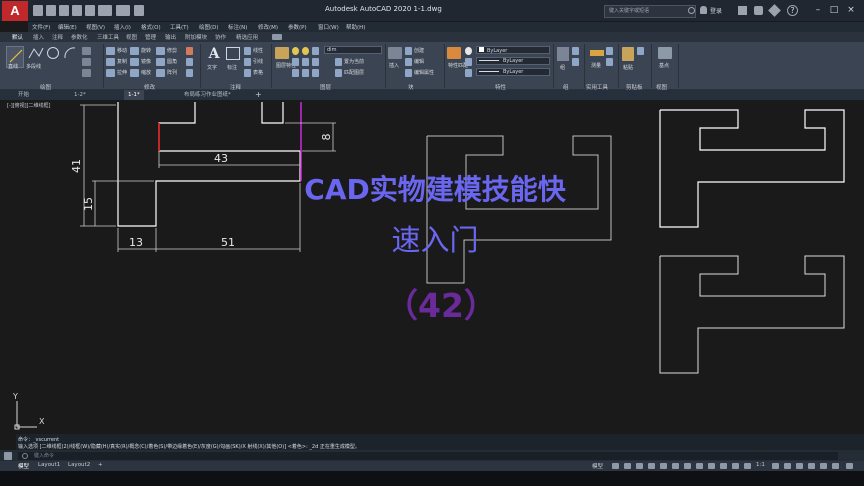  Describe the element at coordinates (799, 466) in the screenshot. I see `units-icon` at that location.